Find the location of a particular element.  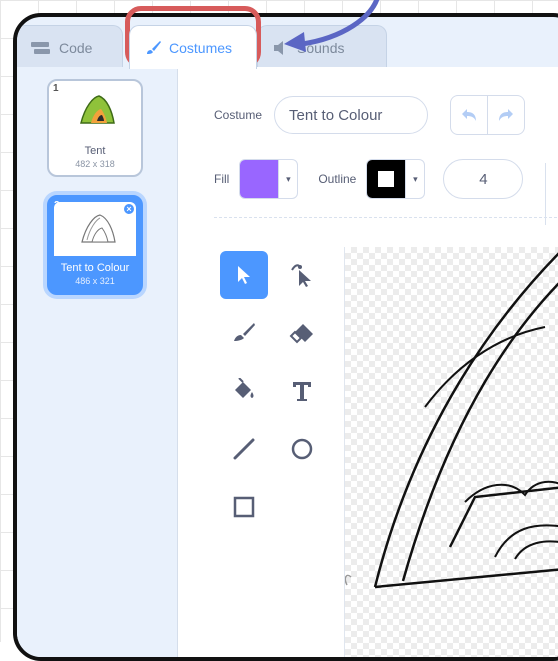

select-icon is located at coordinates (244, 275).